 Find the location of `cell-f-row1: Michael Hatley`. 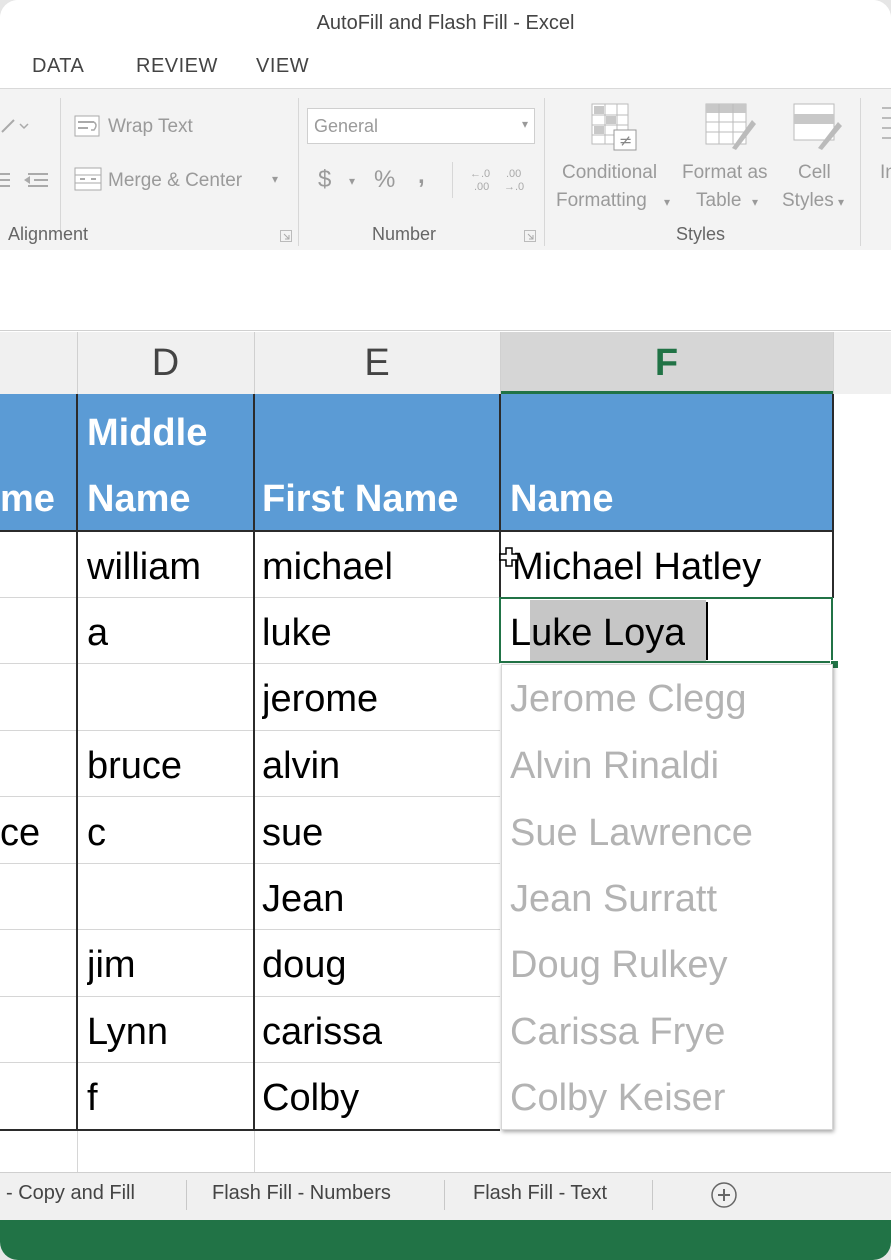

cell-f-row1: Michael Hatley is located at coordinates (636, 567).